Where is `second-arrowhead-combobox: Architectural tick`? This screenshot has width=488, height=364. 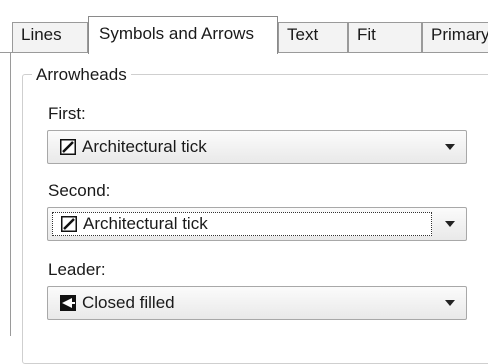
second-arrowhead-combobox: Architectural tick is located at coordinates (257, 224).